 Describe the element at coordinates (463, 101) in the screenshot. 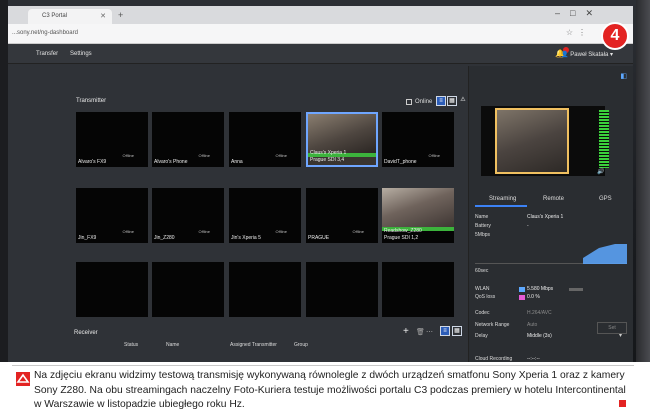

I see `warning-icon: ⚠` at that location.